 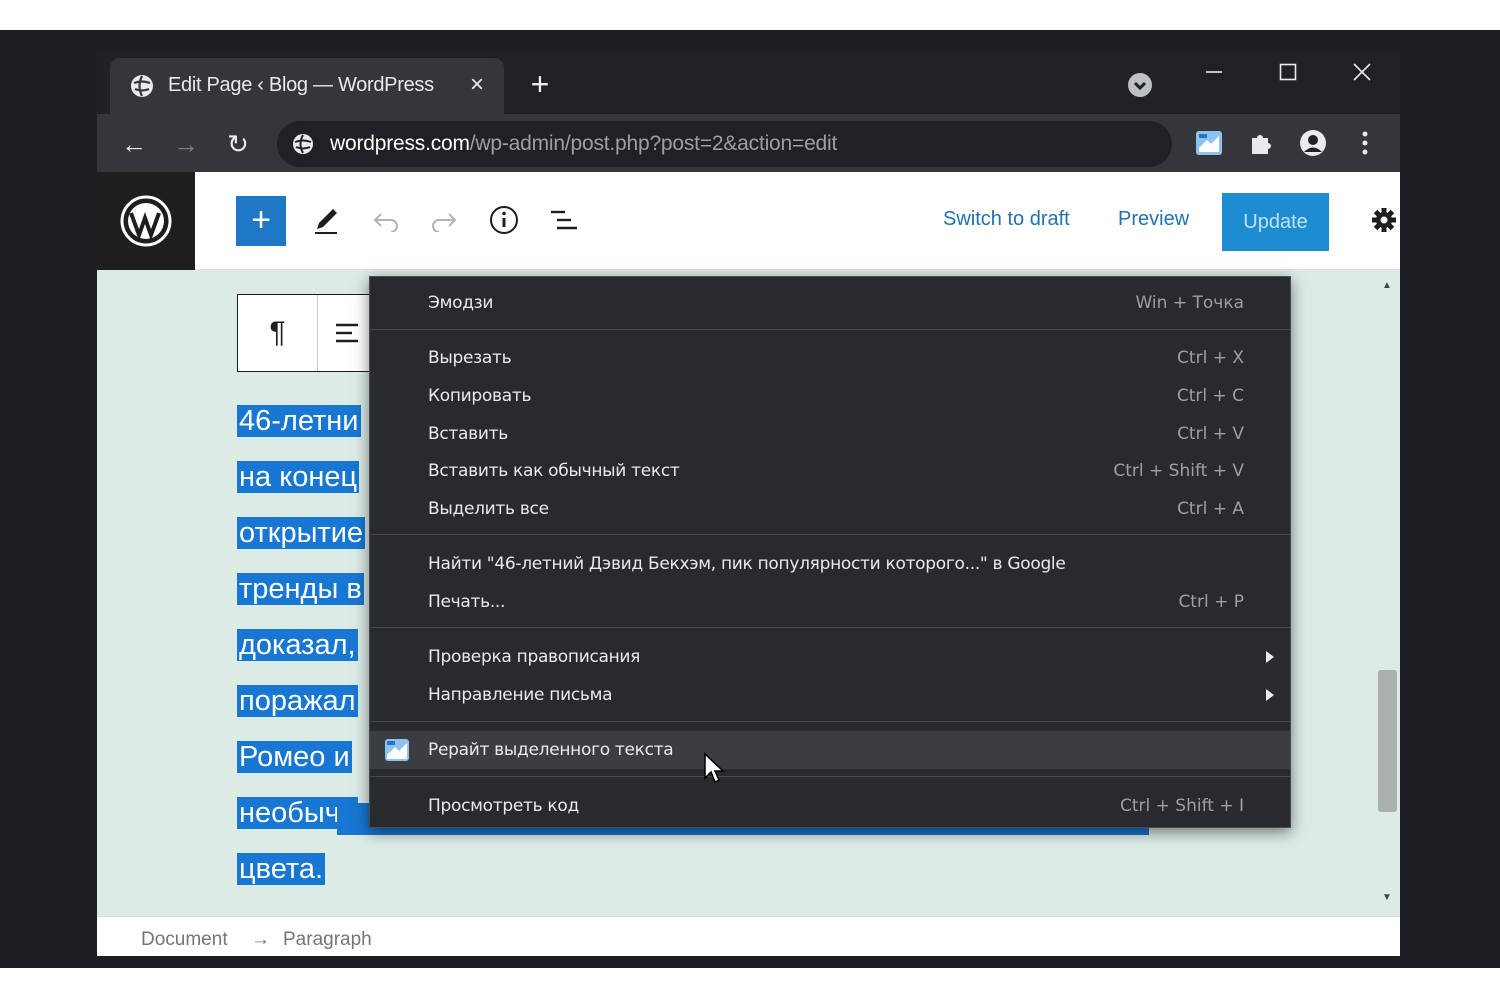 I want to click on vertical-scrollbar: ▲ ▼, so click(x=1387, y=593).